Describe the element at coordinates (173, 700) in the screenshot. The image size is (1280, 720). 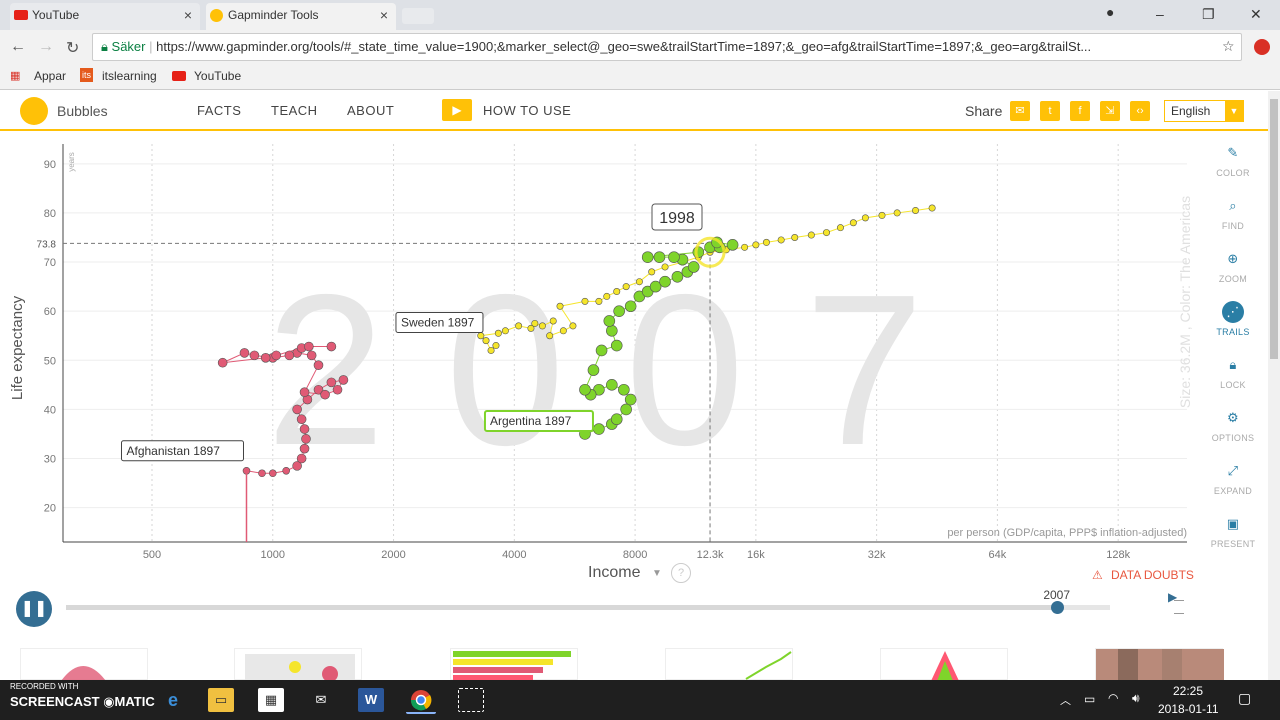
I see `edge-icon: e` at that location.